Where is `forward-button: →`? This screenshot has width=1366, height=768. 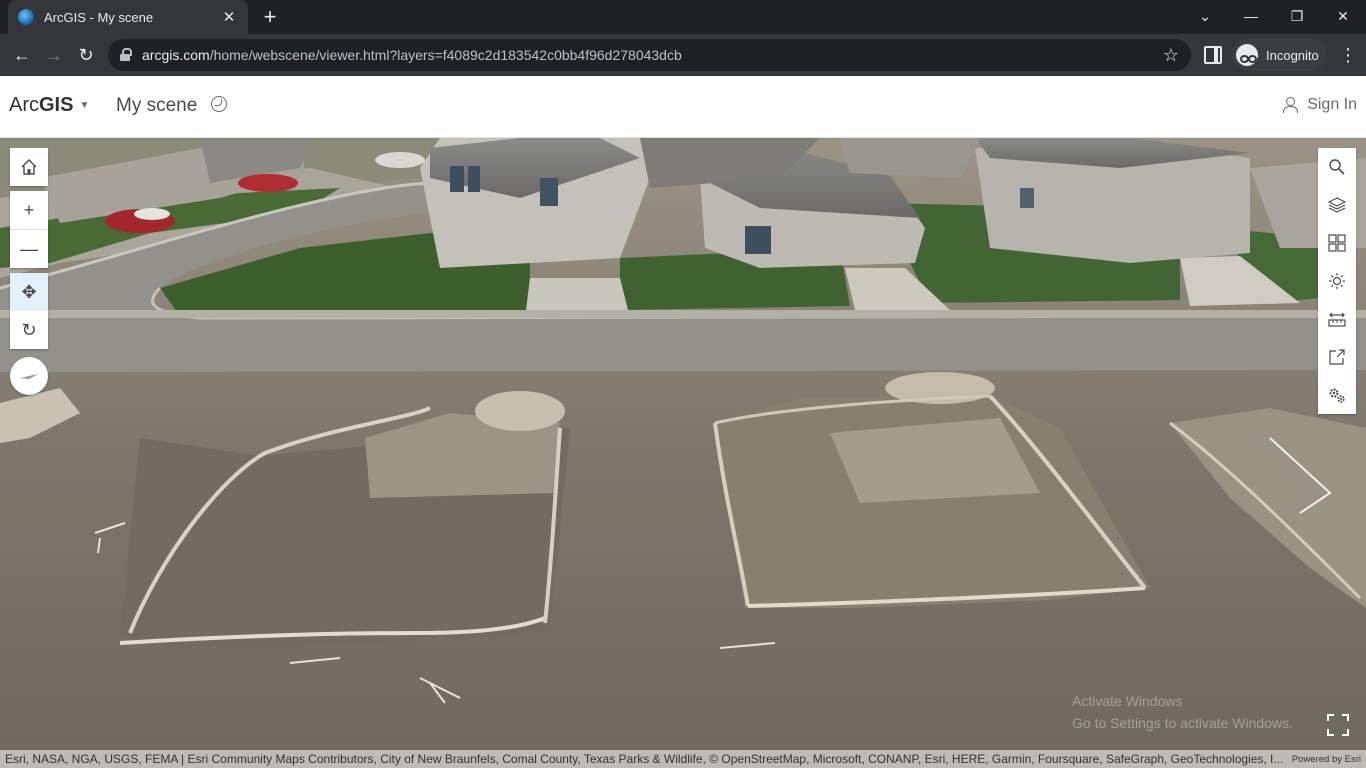
forward-button: → is located at coordinates (54, 55).